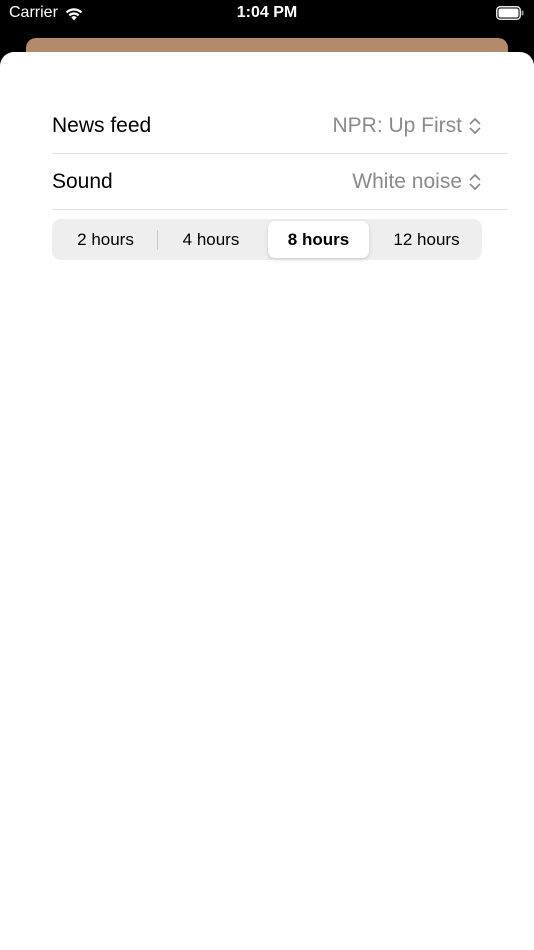 This screenshot has height=950, width=534. What do you see at coordinates (407, 181) in the screenshot?
I see `sound-value: White noise` at bounding box center [407, 181].